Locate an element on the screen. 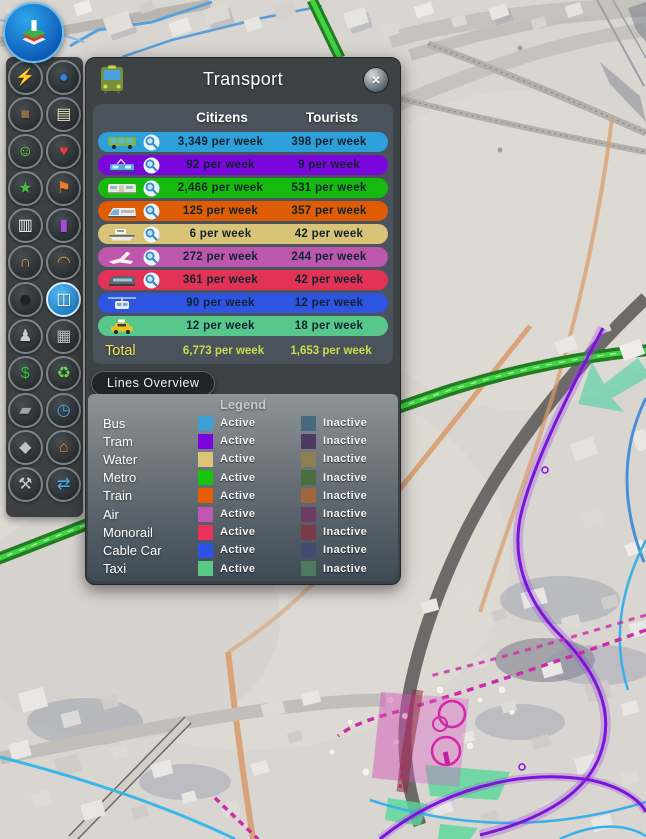  legend-row-metro: Metro Active Inactive is located at coordinates (235, 478).